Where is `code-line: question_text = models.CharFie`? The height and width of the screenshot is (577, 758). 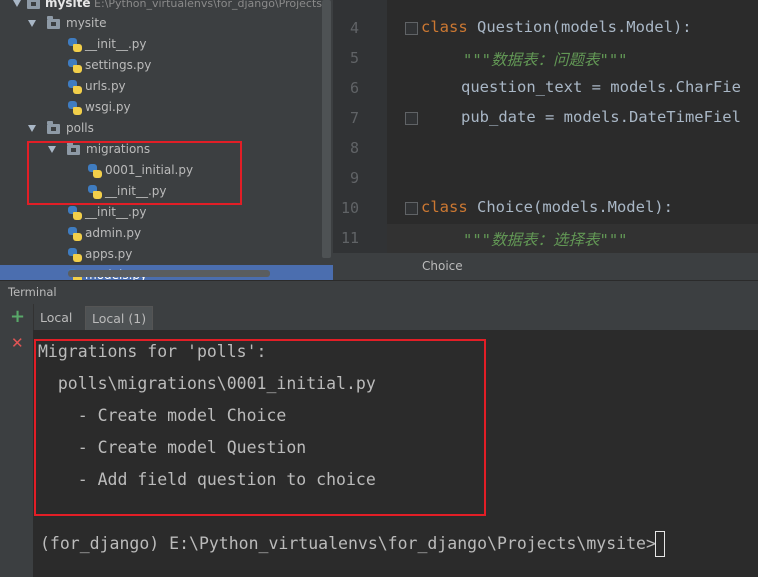
code-line: question_text = models.CharFie is located at coordinates (601, 87).